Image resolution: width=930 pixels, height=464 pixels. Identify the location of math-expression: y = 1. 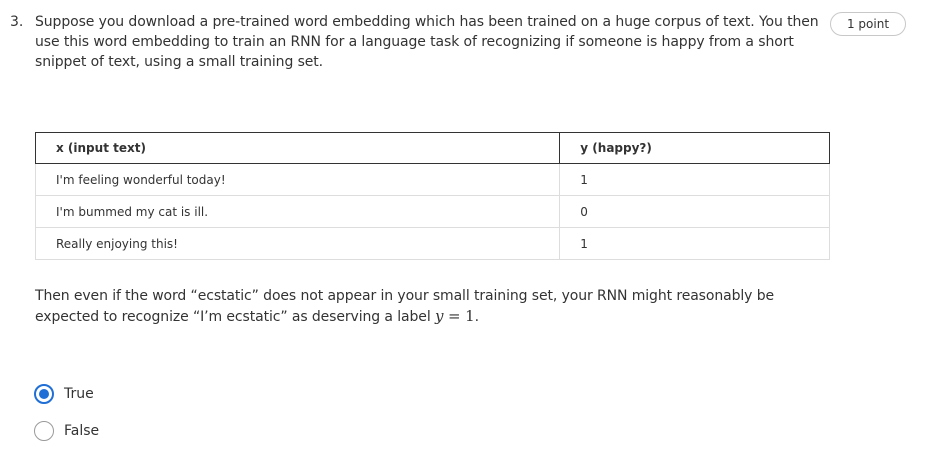
(455, 316).